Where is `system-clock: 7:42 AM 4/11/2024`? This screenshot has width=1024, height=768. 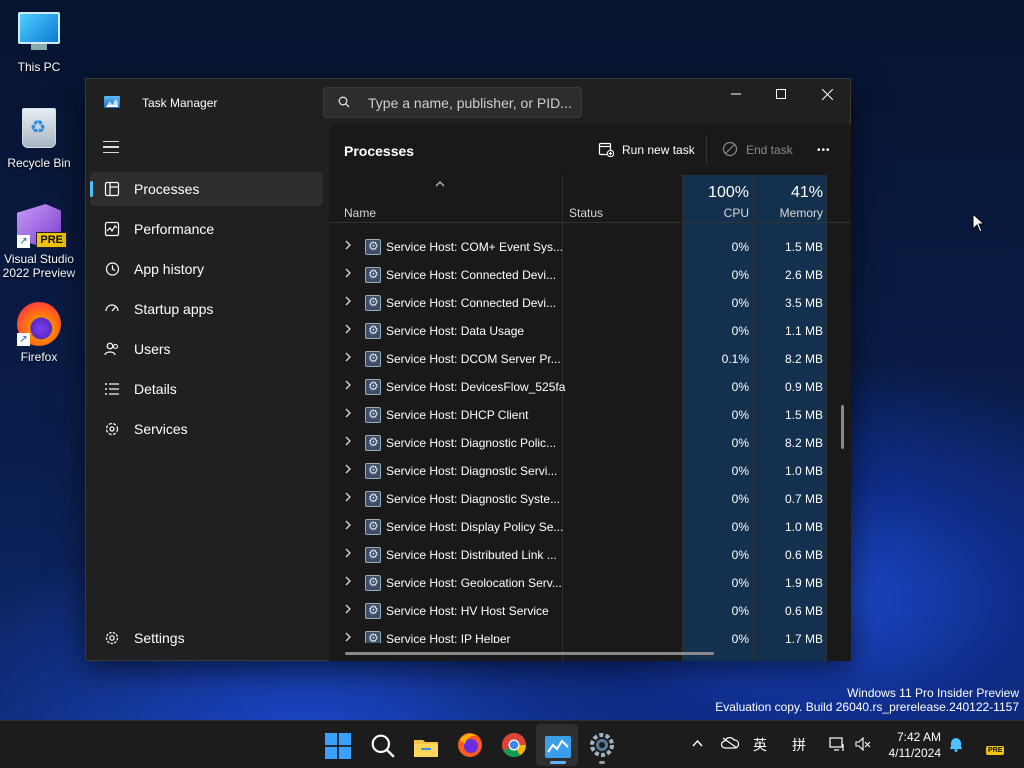 system-clock: 7:42 AM 4/11/2024 is located at coordinates (915, 745).